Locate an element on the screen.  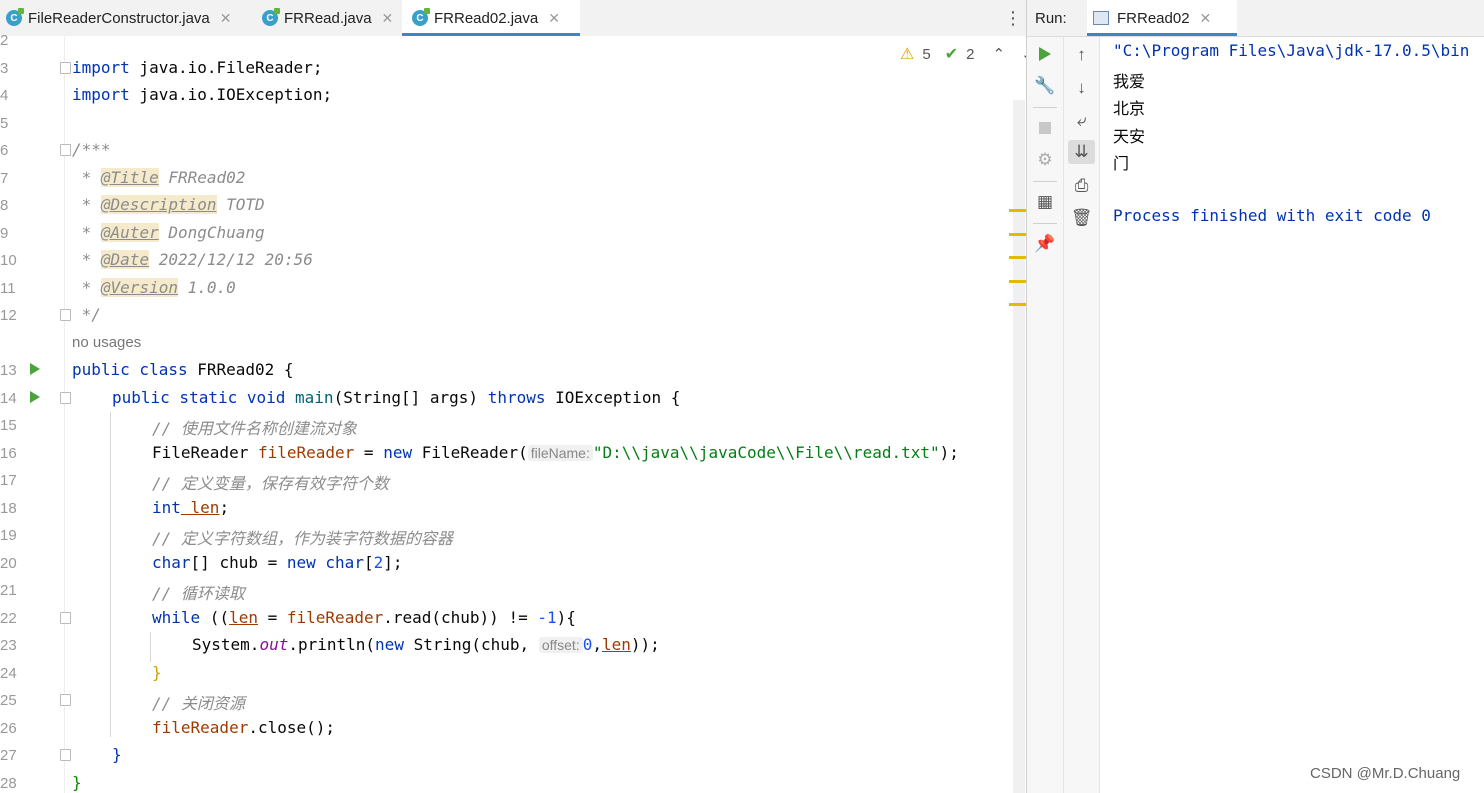
usages-hint: no usages is located at coordinates (106, 342).